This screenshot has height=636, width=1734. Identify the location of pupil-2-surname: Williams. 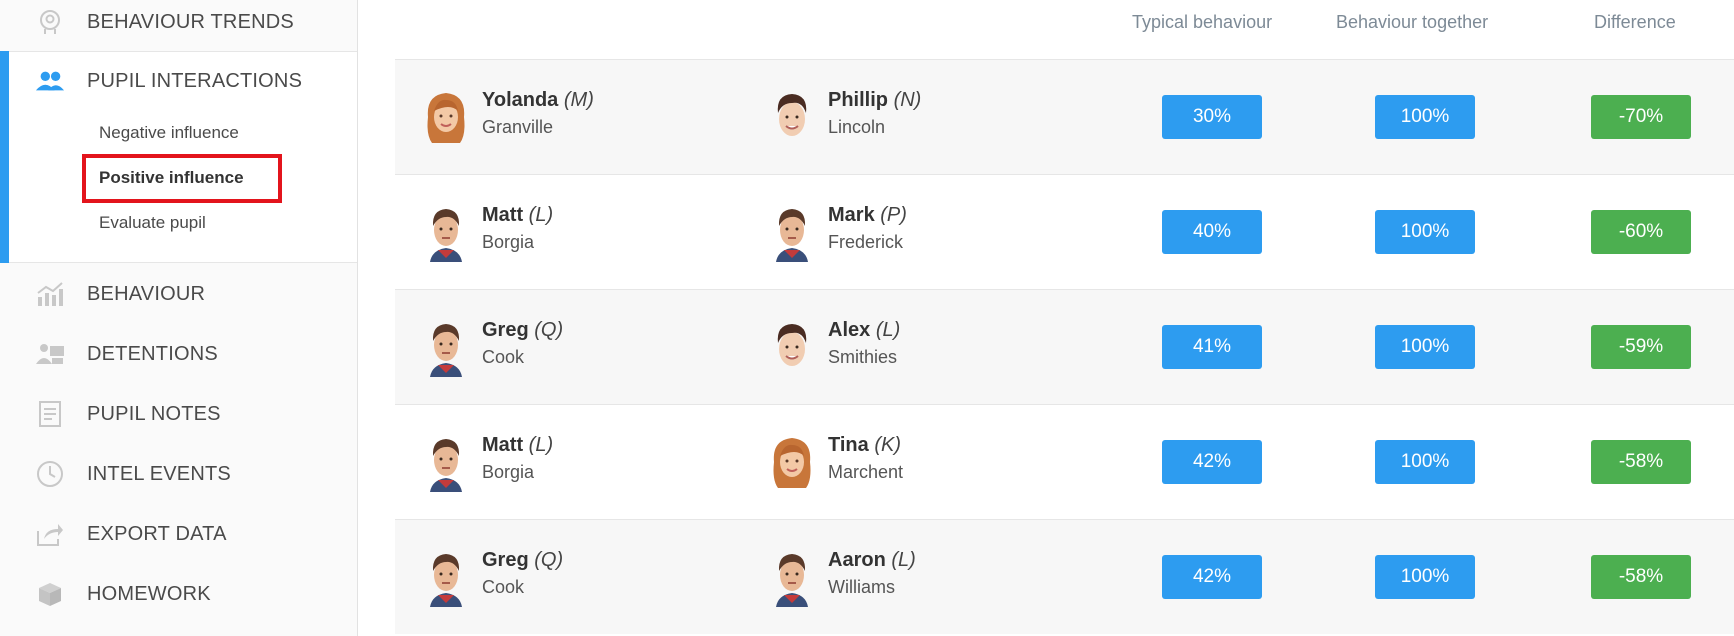
(861, 587).